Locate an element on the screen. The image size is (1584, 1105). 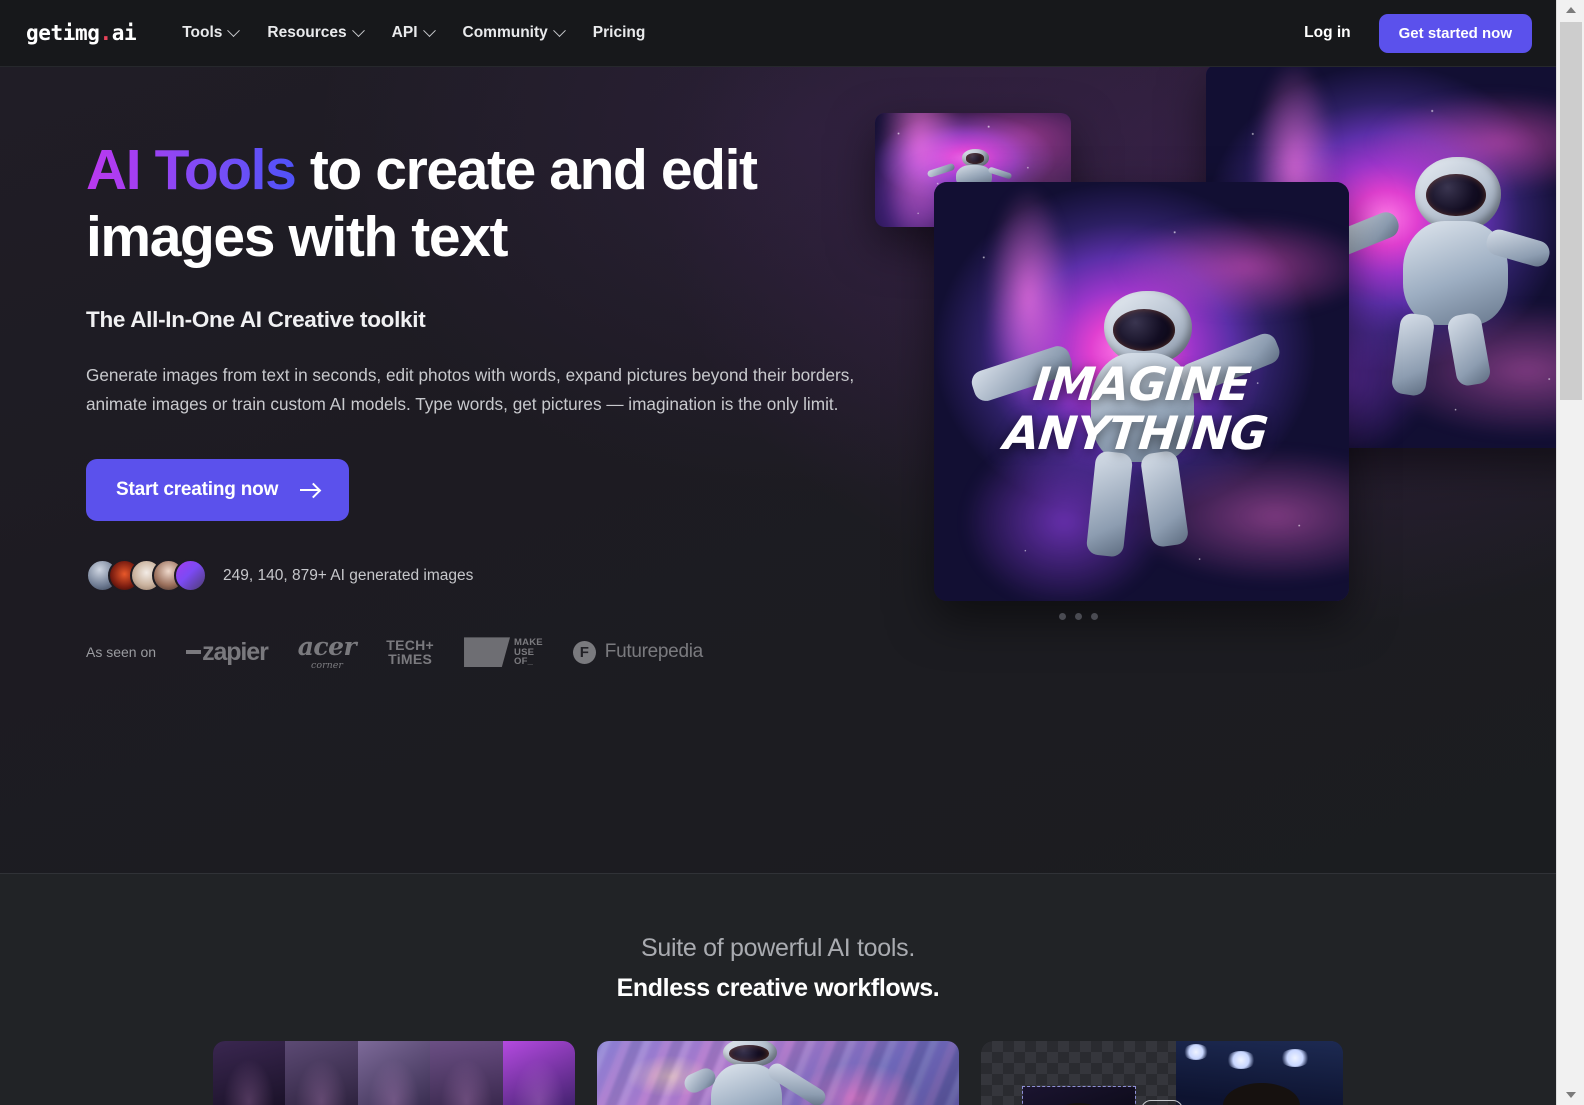
nav-item-resources: Resources is located at coordinates (314, 33).